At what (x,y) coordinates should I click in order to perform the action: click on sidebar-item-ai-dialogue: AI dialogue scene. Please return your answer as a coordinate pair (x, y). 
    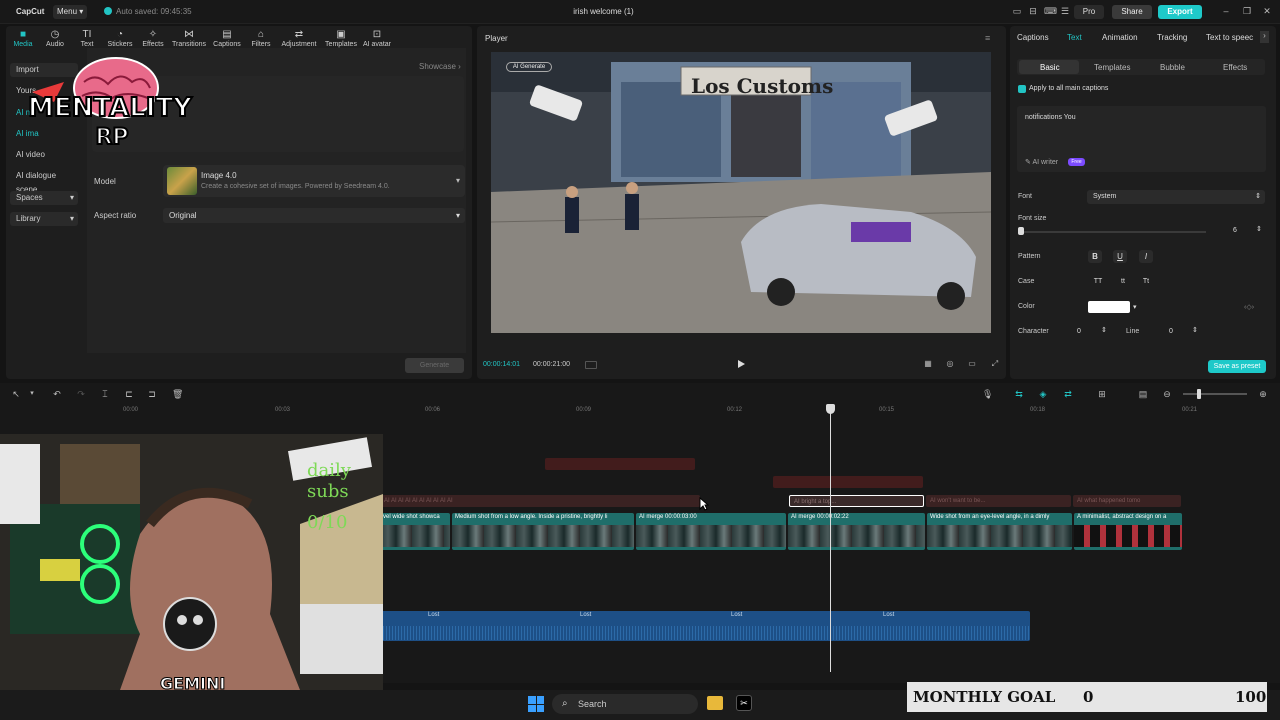
    Looking at the image, I should click on (44, 181).